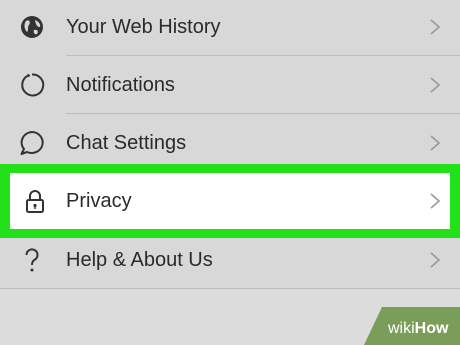 Image resolution: width=460 pixels, height=345 pixels. I want to click on svg-text: wikiHow, so click(418, 328).